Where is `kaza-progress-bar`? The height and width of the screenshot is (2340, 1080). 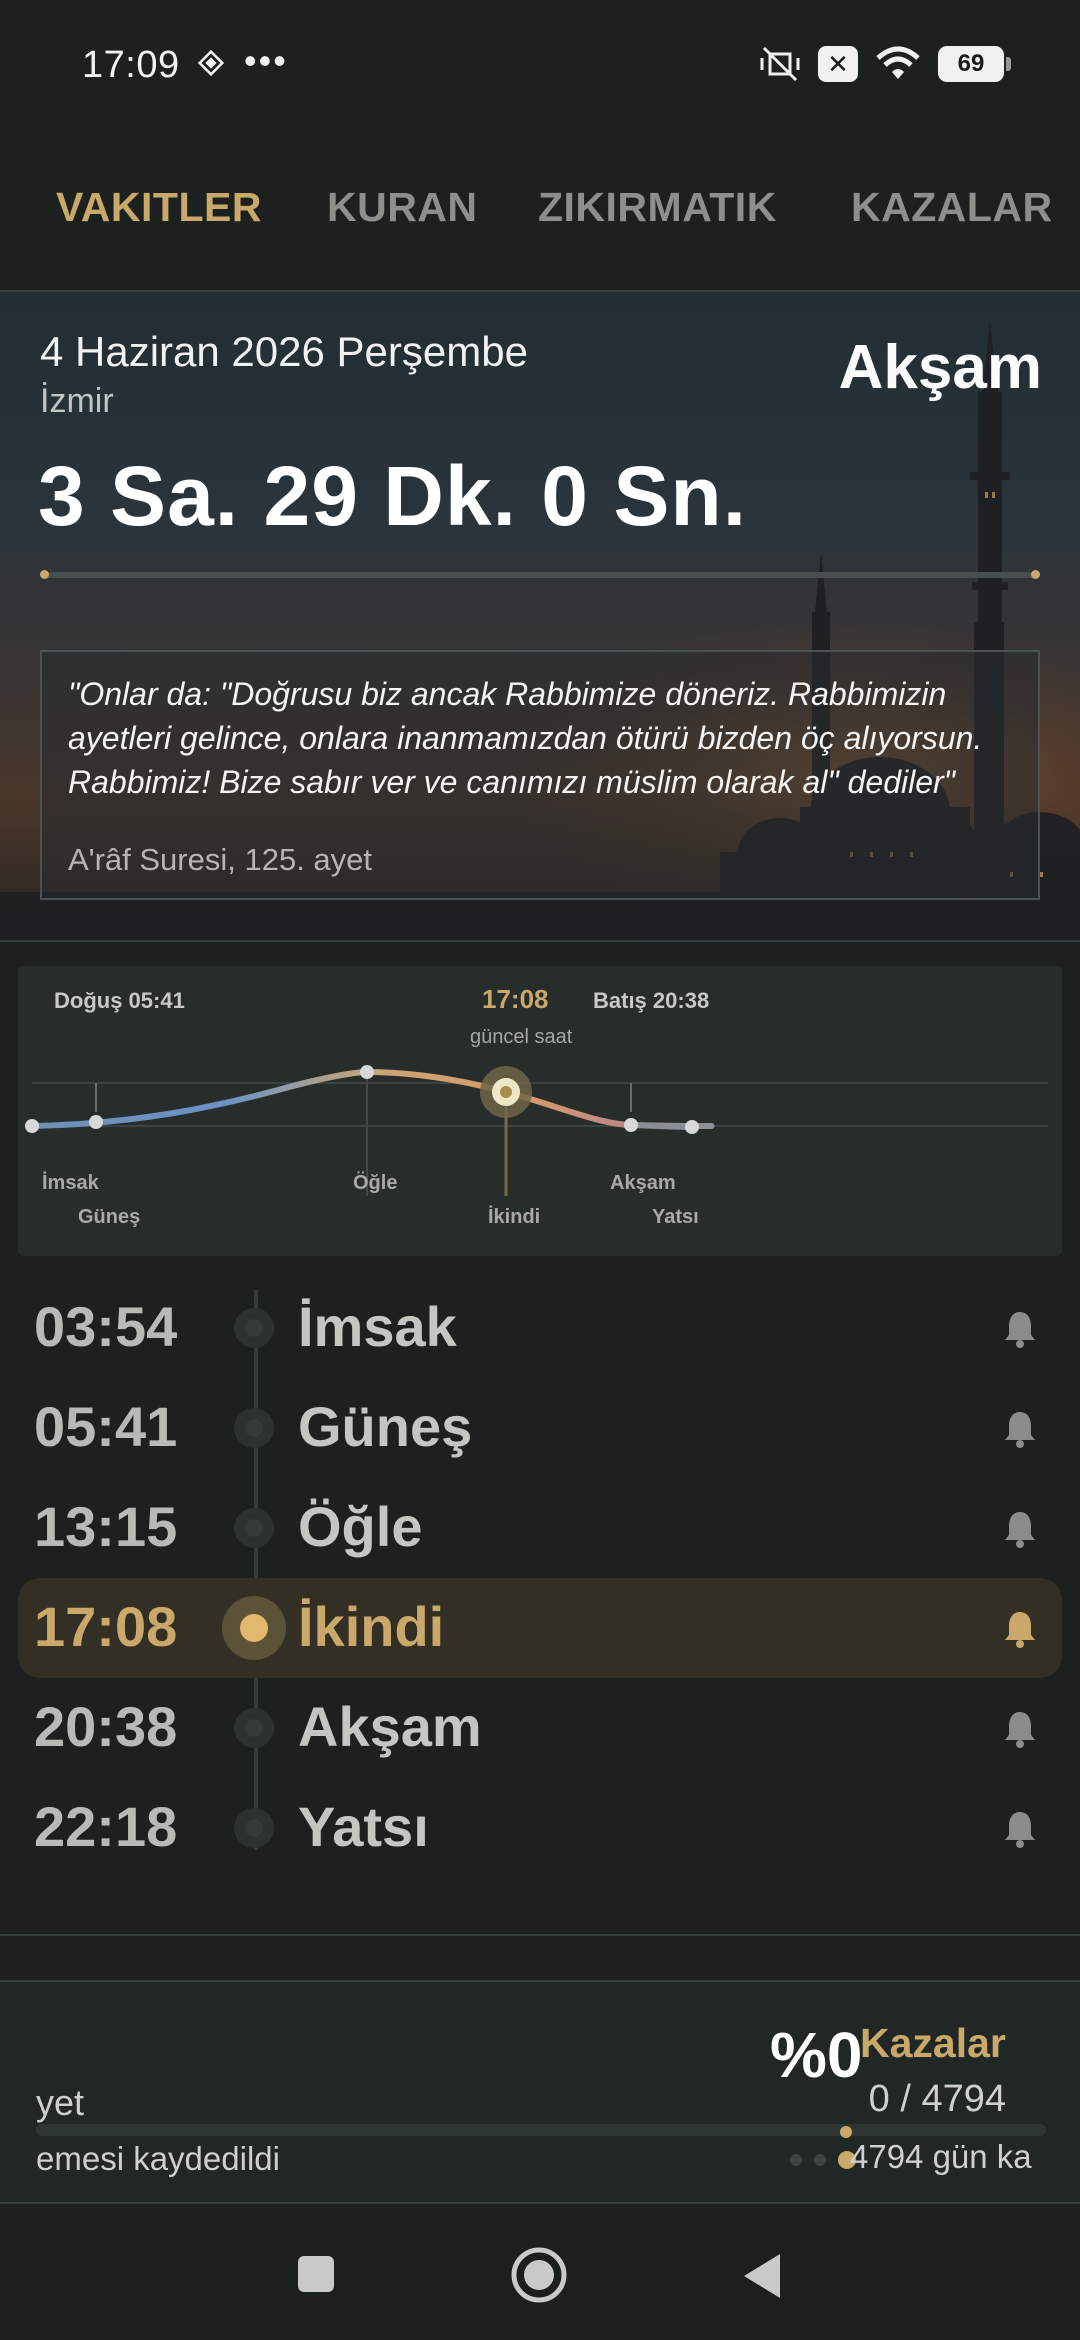 kaza-progress-bar is located at coordinates (541, 2130).